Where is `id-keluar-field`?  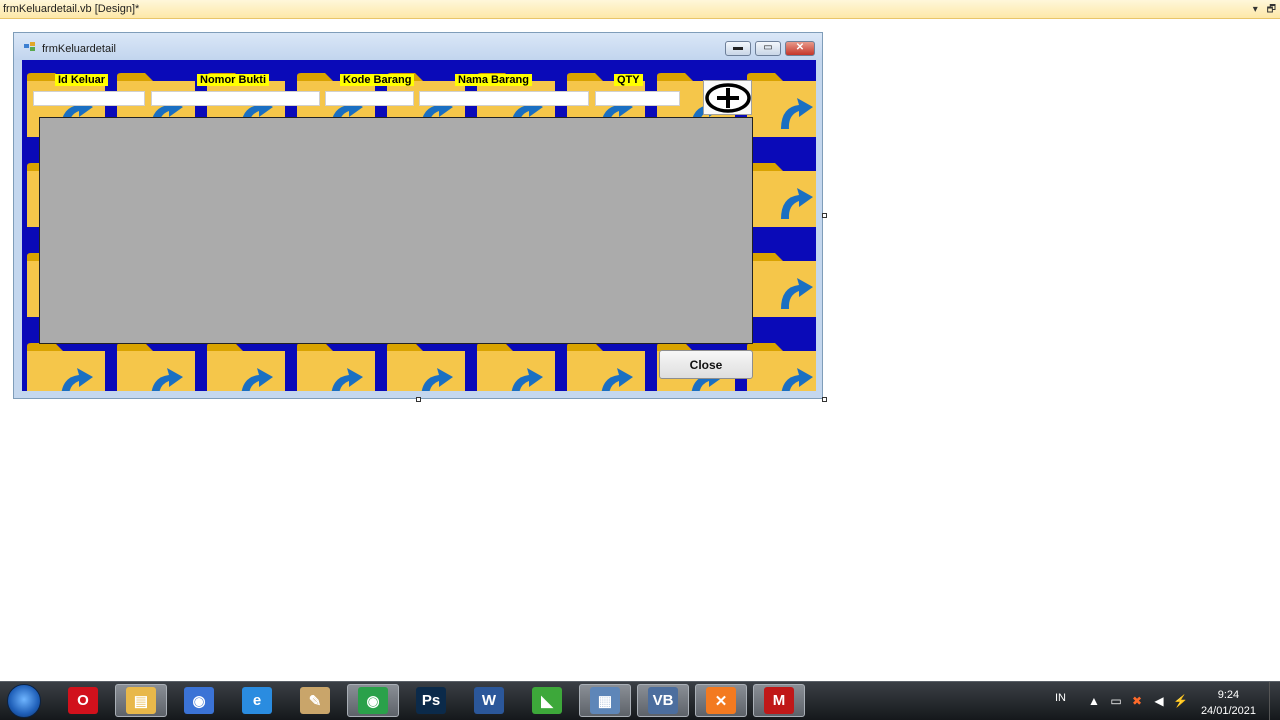
id-keluar-field is located at coordinates (89, 98).